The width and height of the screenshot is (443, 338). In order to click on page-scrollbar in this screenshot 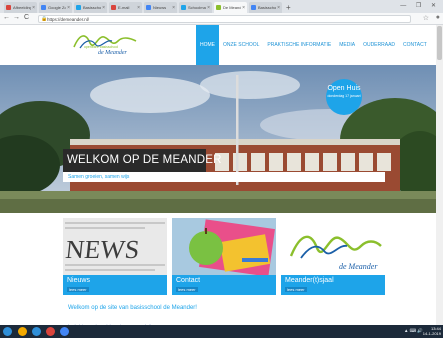, I will do `click(439, 175)`.